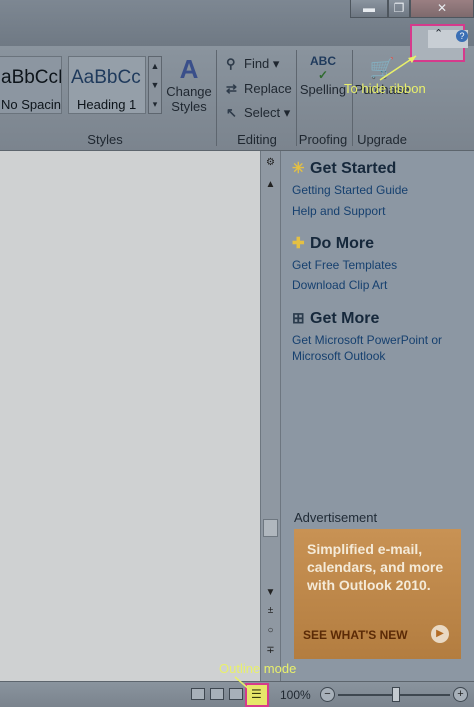 This screenshot has width=474, height=707. What do you see at coordinates (198, 694) in the screenshot?
I see `print-layout-view-icon` at bounding box center [198, 694].